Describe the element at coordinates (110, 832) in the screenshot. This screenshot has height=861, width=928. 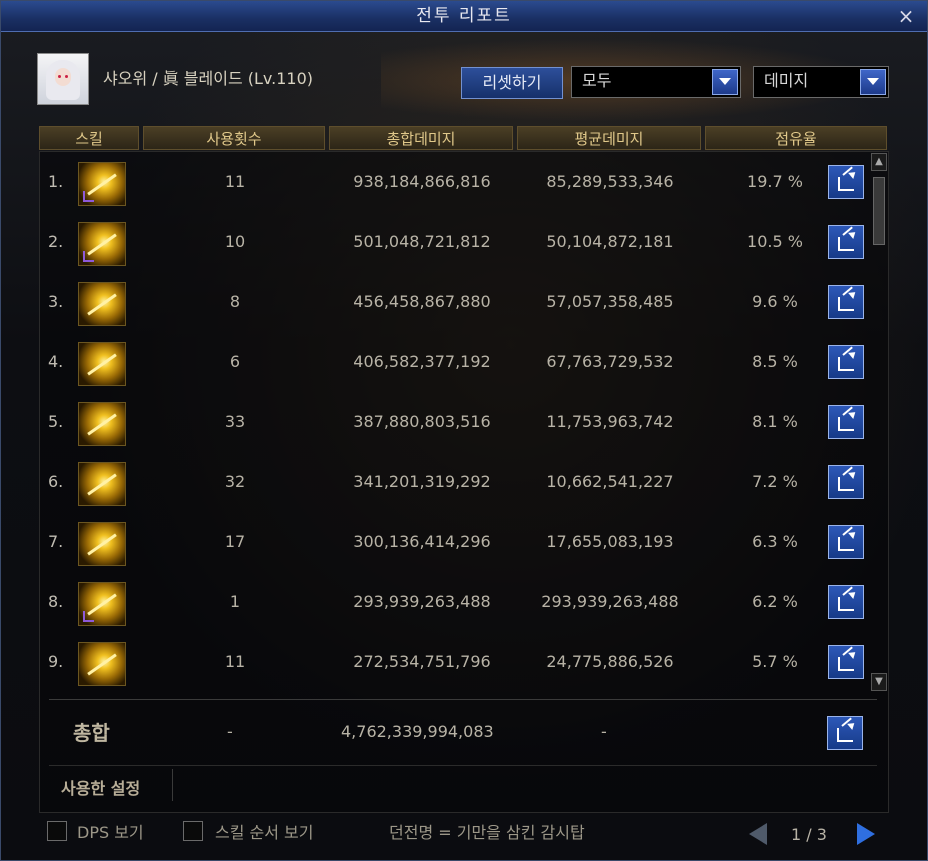
I see `dps-label: DPS 보기` at that location.